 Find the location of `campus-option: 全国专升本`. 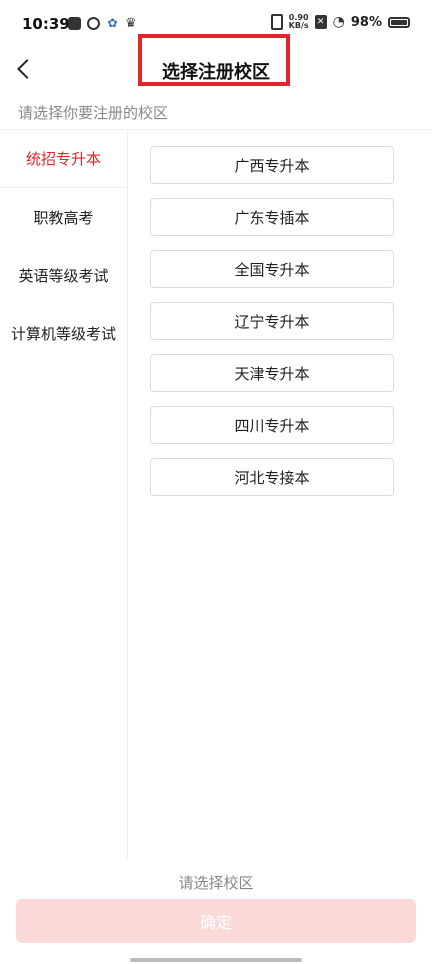

campus-option: 全国专升本 is located at coordinates (272, 269).